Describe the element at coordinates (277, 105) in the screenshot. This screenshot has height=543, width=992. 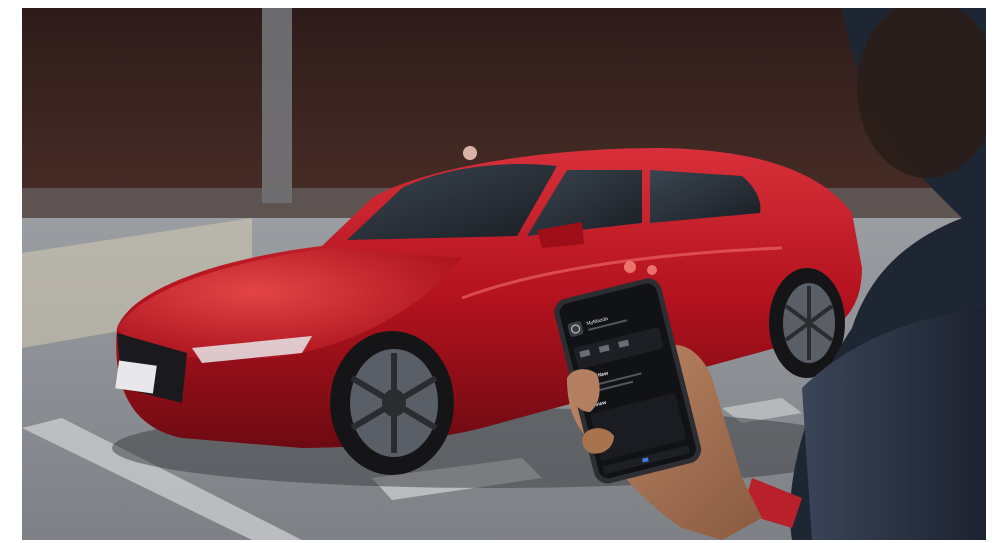
I see `pillar` at that location.